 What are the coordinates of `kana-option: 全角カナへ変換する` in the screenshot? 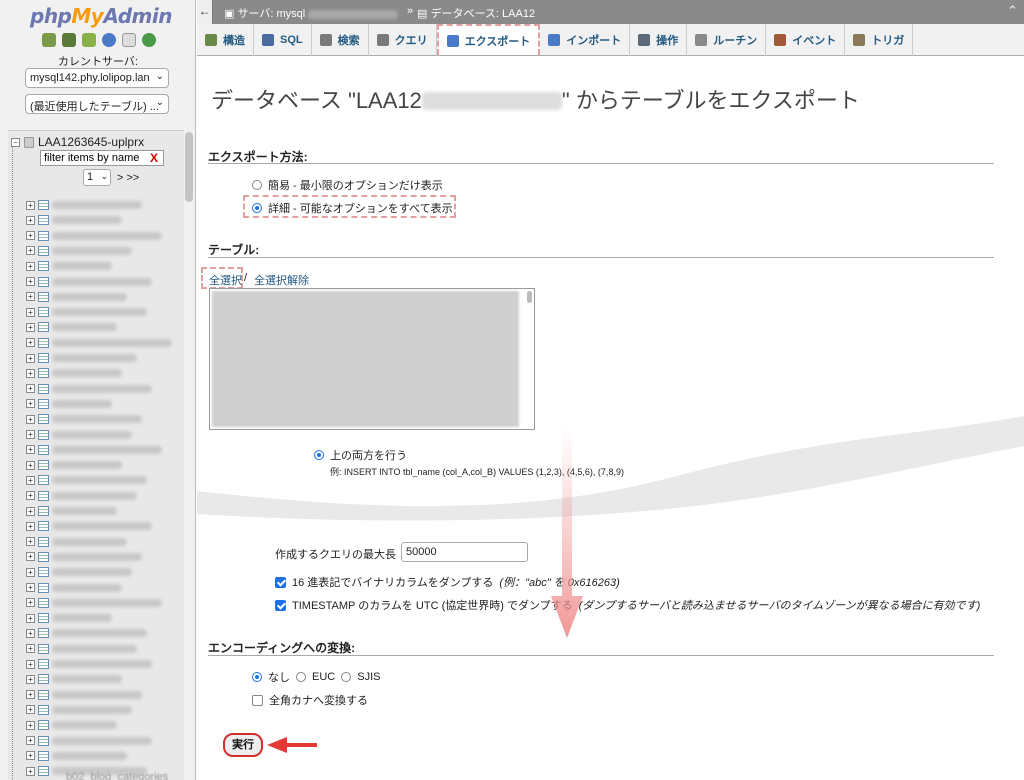 It's located at (310, 700).